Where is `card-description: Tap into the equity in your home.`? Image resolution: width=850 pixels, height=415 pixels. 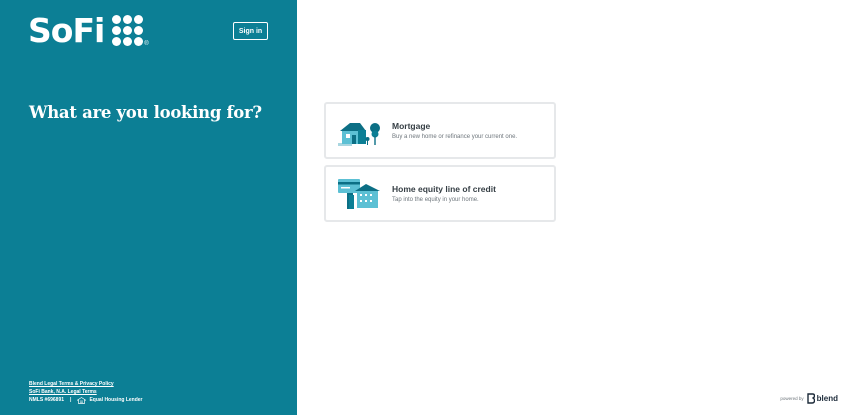 card-description: Tap into the equity in your home. is located at coordinates (435, 200).